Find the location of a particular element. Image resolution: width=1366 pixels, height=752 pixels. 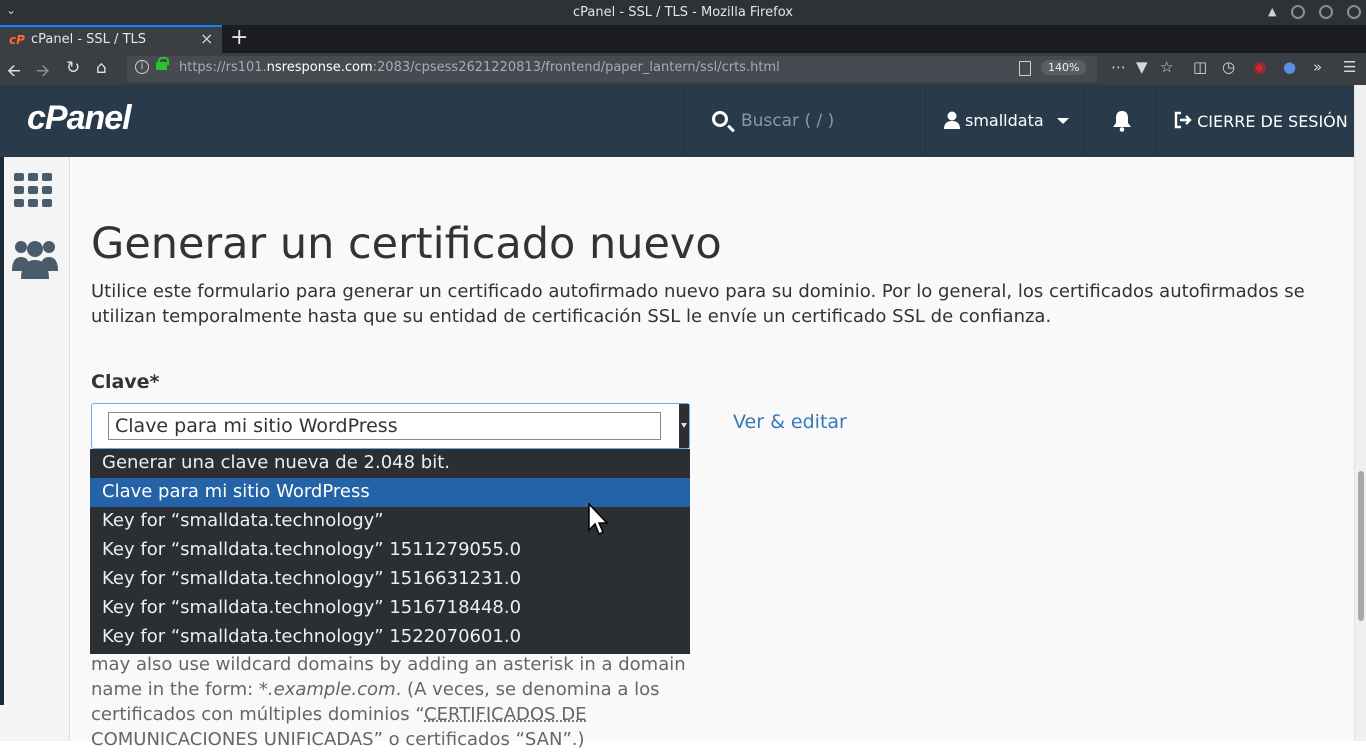

hamburger-menu-icon: ☰ is located at coordinates (1349, 67).